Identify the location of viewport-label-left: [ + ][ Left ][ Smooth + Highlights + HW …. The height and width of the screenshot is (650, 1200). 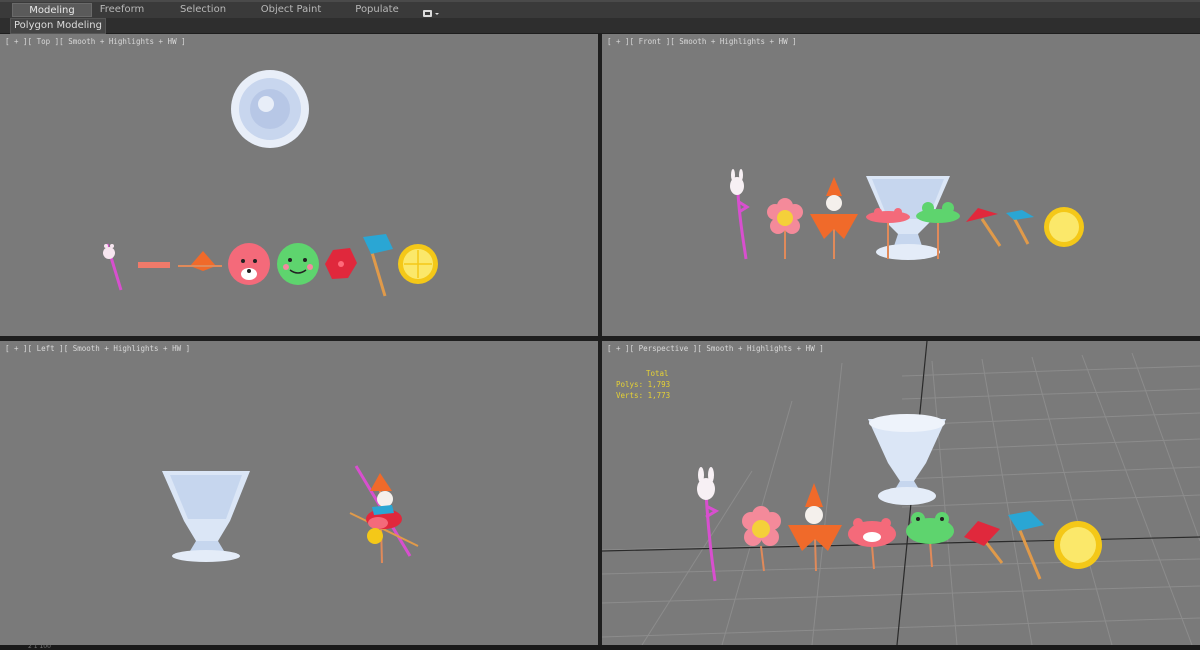
(97, 348).